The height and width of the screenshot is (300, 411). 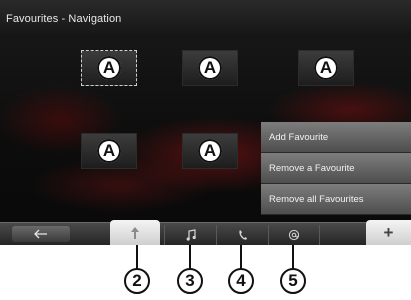 I want to click on favourite-slot-4: A, so click(x=109, y=151).